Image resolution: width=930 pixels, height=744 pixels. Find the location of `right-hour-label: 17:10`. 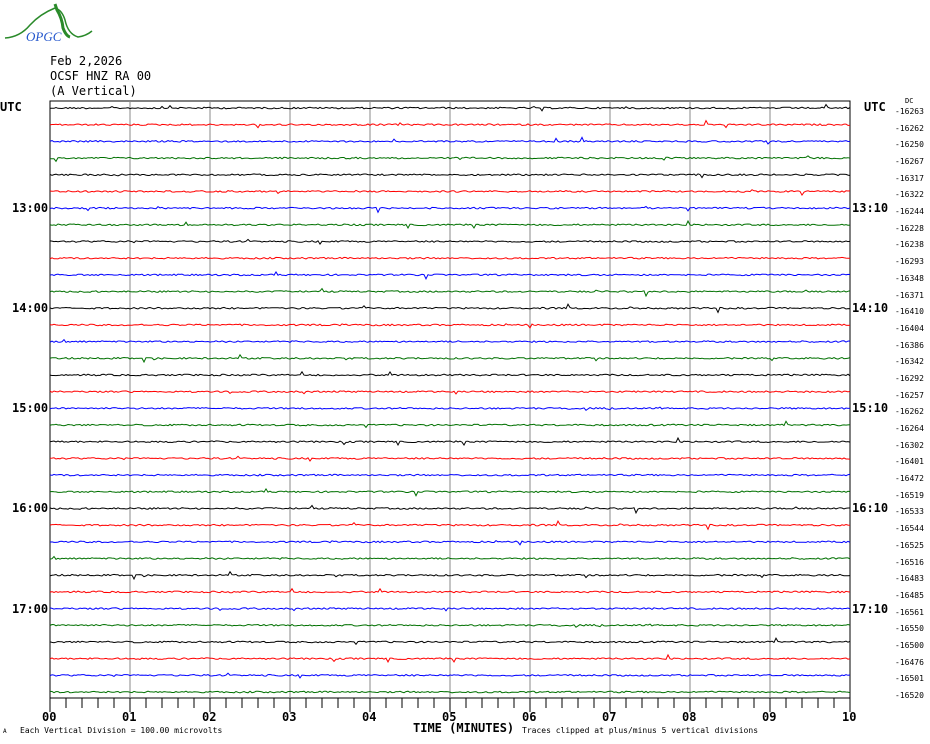

right-hour-label: 17:10 is located at coordinates (870, 608).